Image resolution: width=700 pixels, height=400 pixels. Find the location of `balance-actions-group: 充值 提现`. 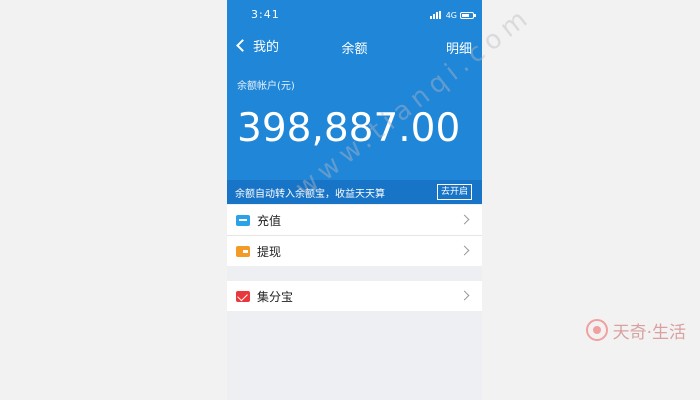

balance-actions-group: 充值 提现 is located at coordinates (354, 235).